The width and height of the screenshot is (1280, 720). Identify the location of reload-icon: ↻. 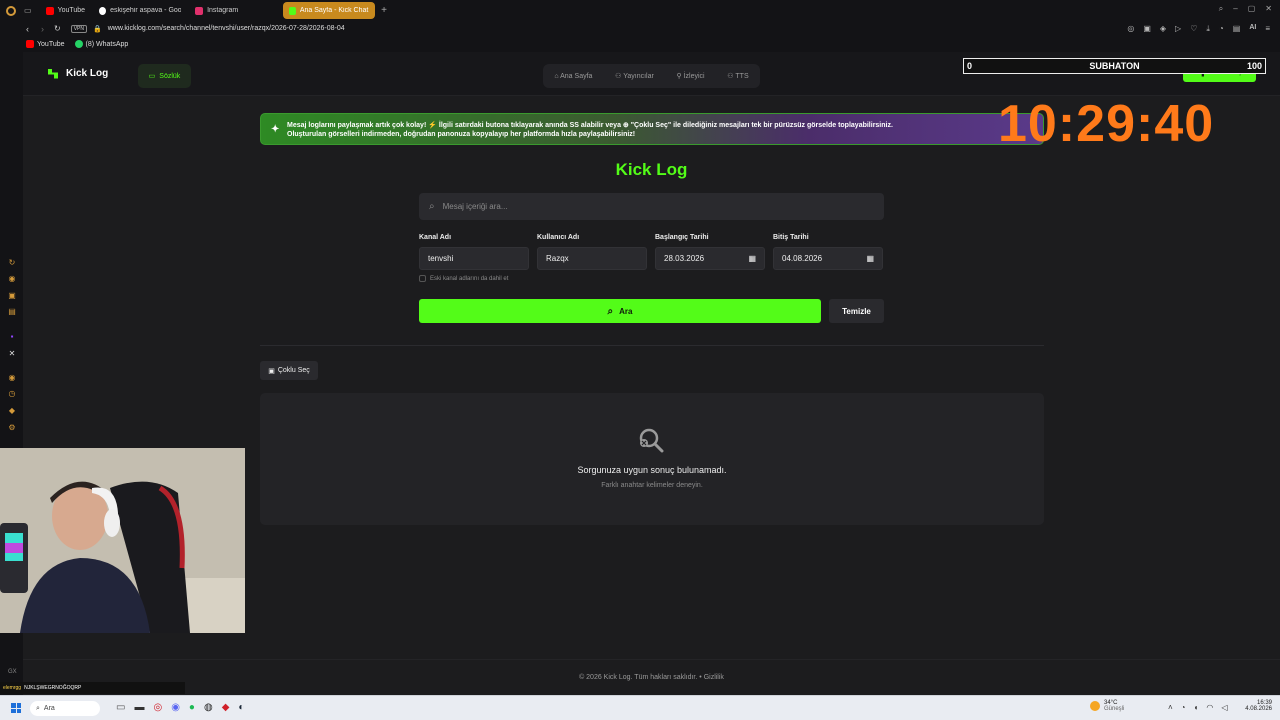
(57, 28).